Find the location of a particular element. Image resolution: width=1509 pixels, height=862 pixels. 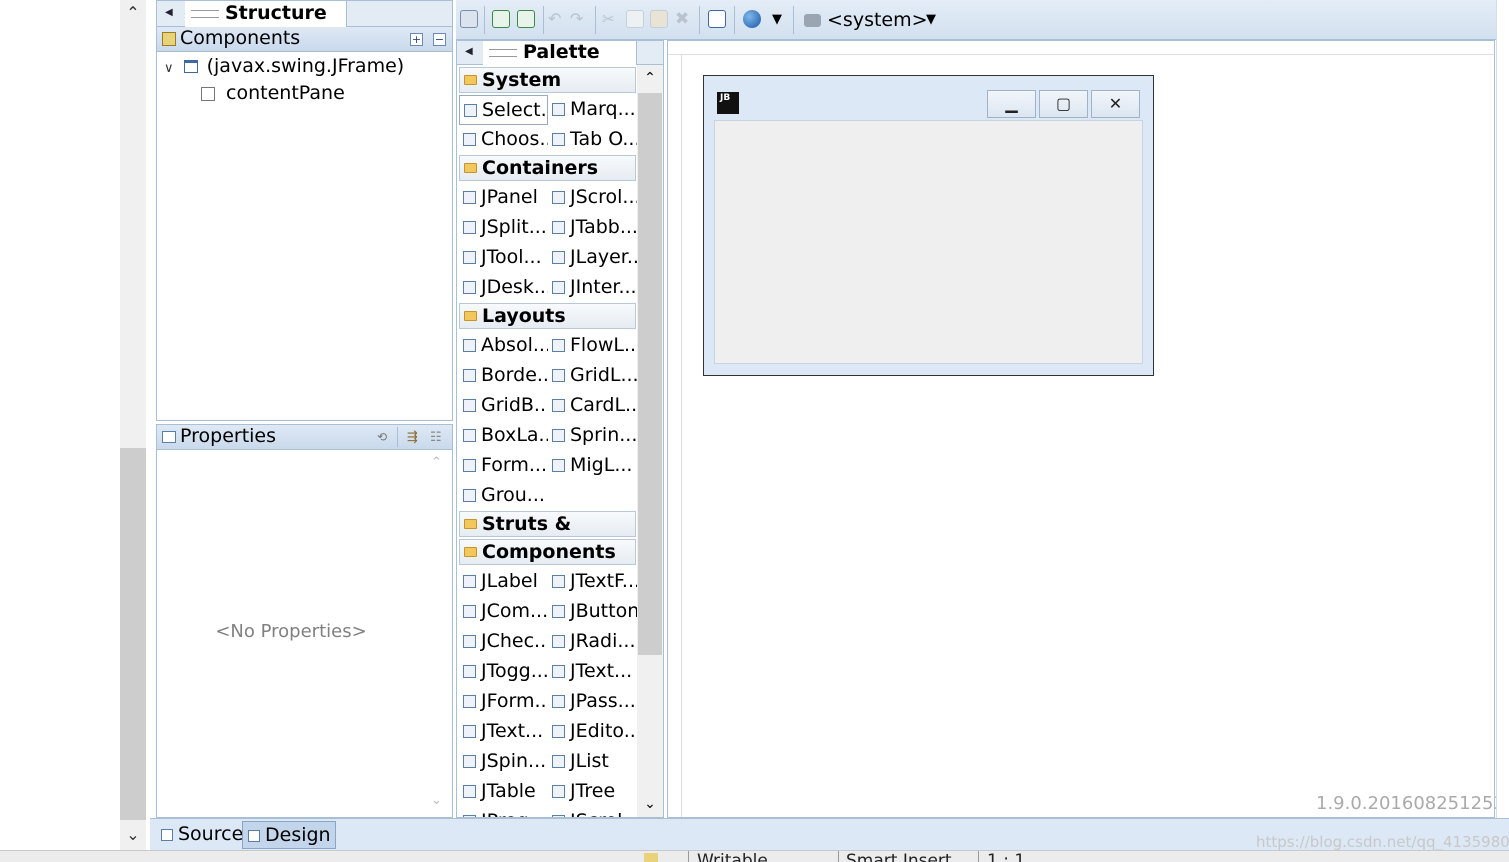

chevron-down-icon: ∨ is located at coordinates (169, 68).